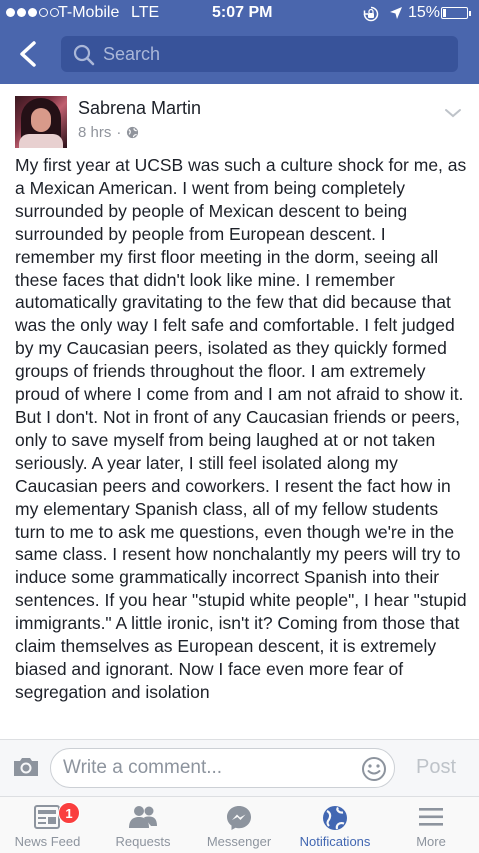  I want to click on search-bar, so click(259, 54).